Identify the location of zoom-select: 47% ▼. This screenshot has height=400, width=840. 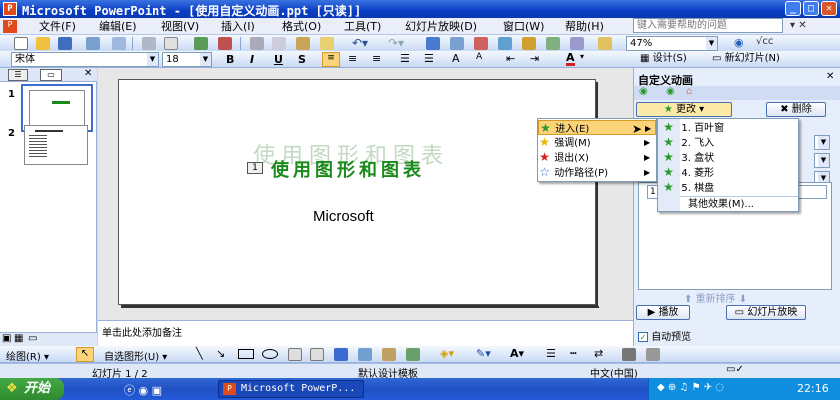
(672, 43).